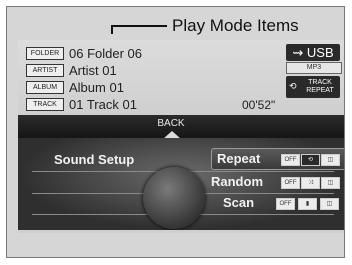 This screenshot has height=265, width=352. What do you see at coordinates (45, 53) in the screenshot?
I see `folder-tag: FOLDER` at bounding box center [45, 53].